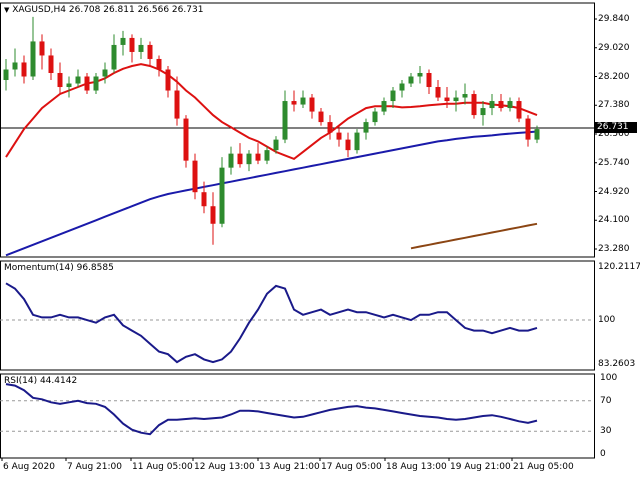 The height and width of the screenshot is (480, 640). What do you see at coordinates (480, 467) in the screenshot?
I see `time-tick-label: 19 Aug 21:00` at bounding box center [480, 467].